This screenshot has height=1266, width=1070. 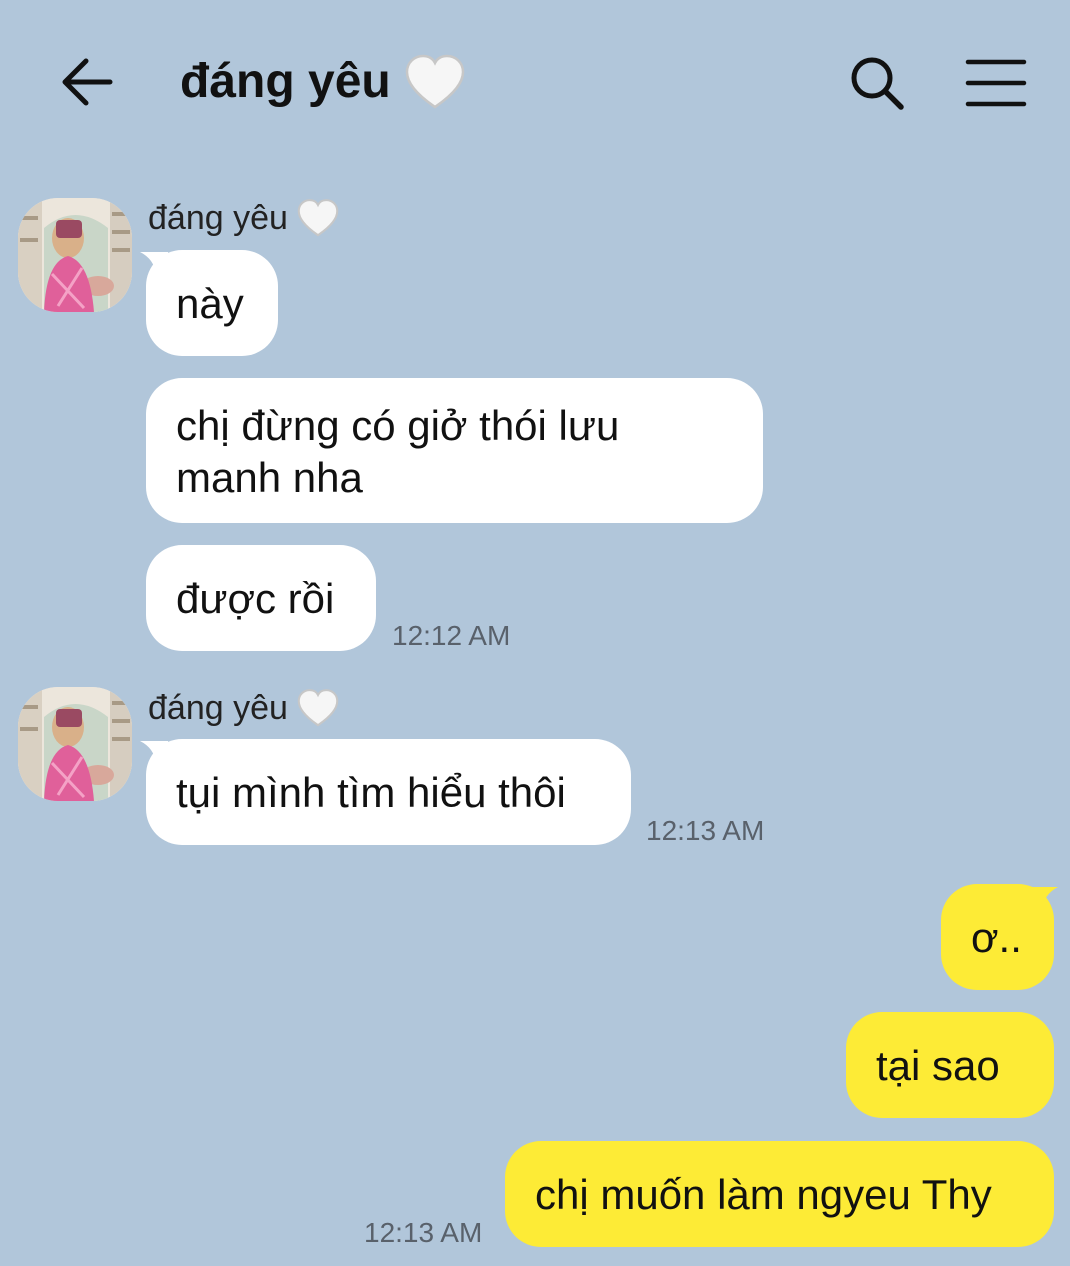 What do you see at coordinates (285, 81) in the screenshot?
I see `chat-title-text: đáng yêu` at bounding box center [285, 81].